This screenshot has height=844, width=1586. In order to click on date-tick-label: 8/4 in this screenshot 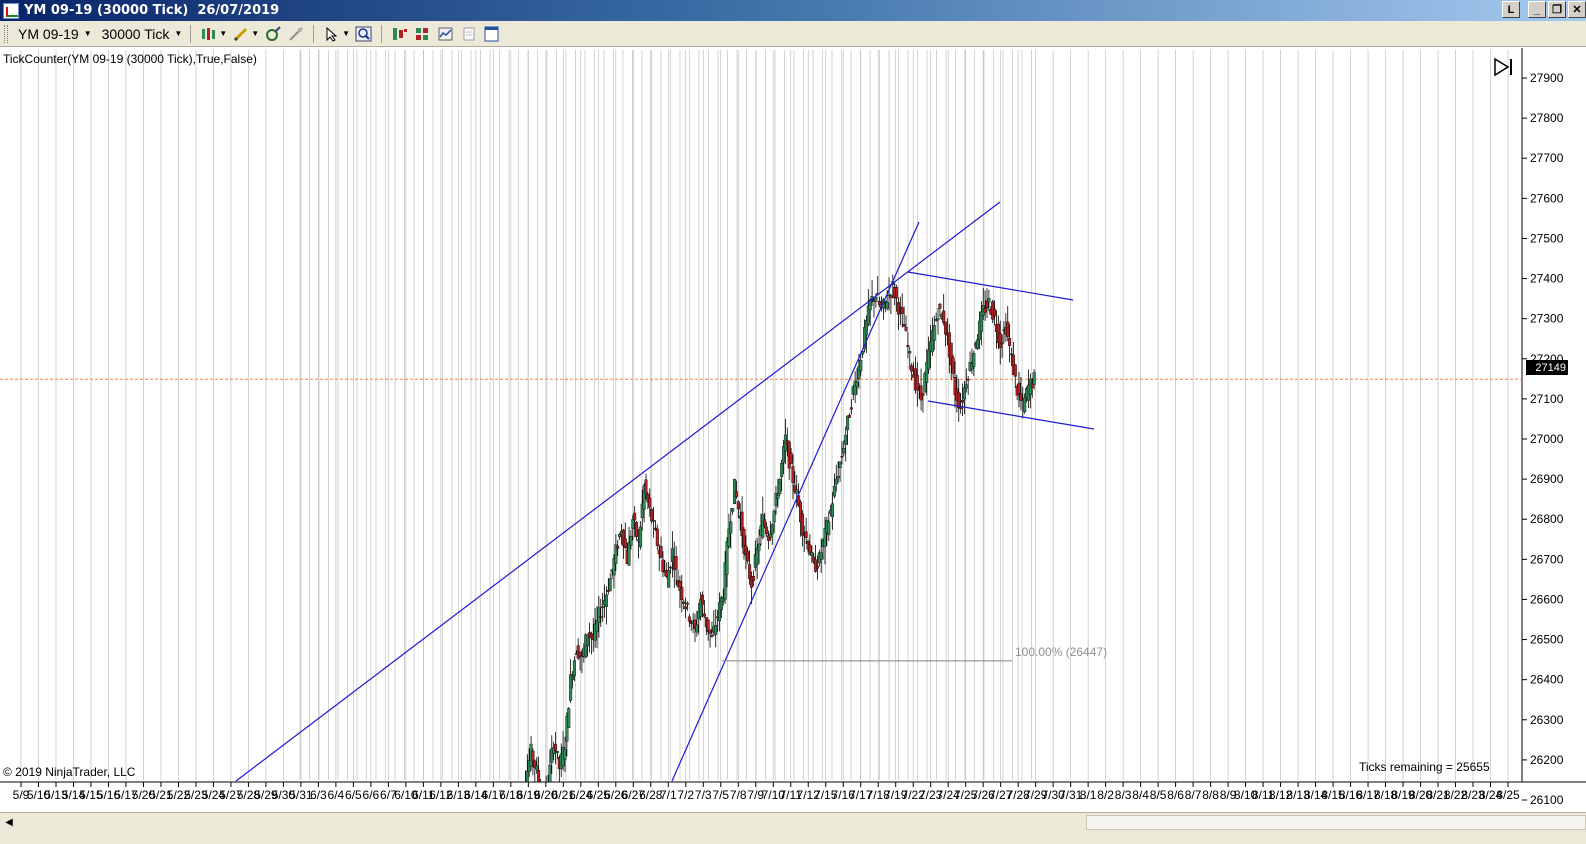, I will do `click(1140, 795)`.